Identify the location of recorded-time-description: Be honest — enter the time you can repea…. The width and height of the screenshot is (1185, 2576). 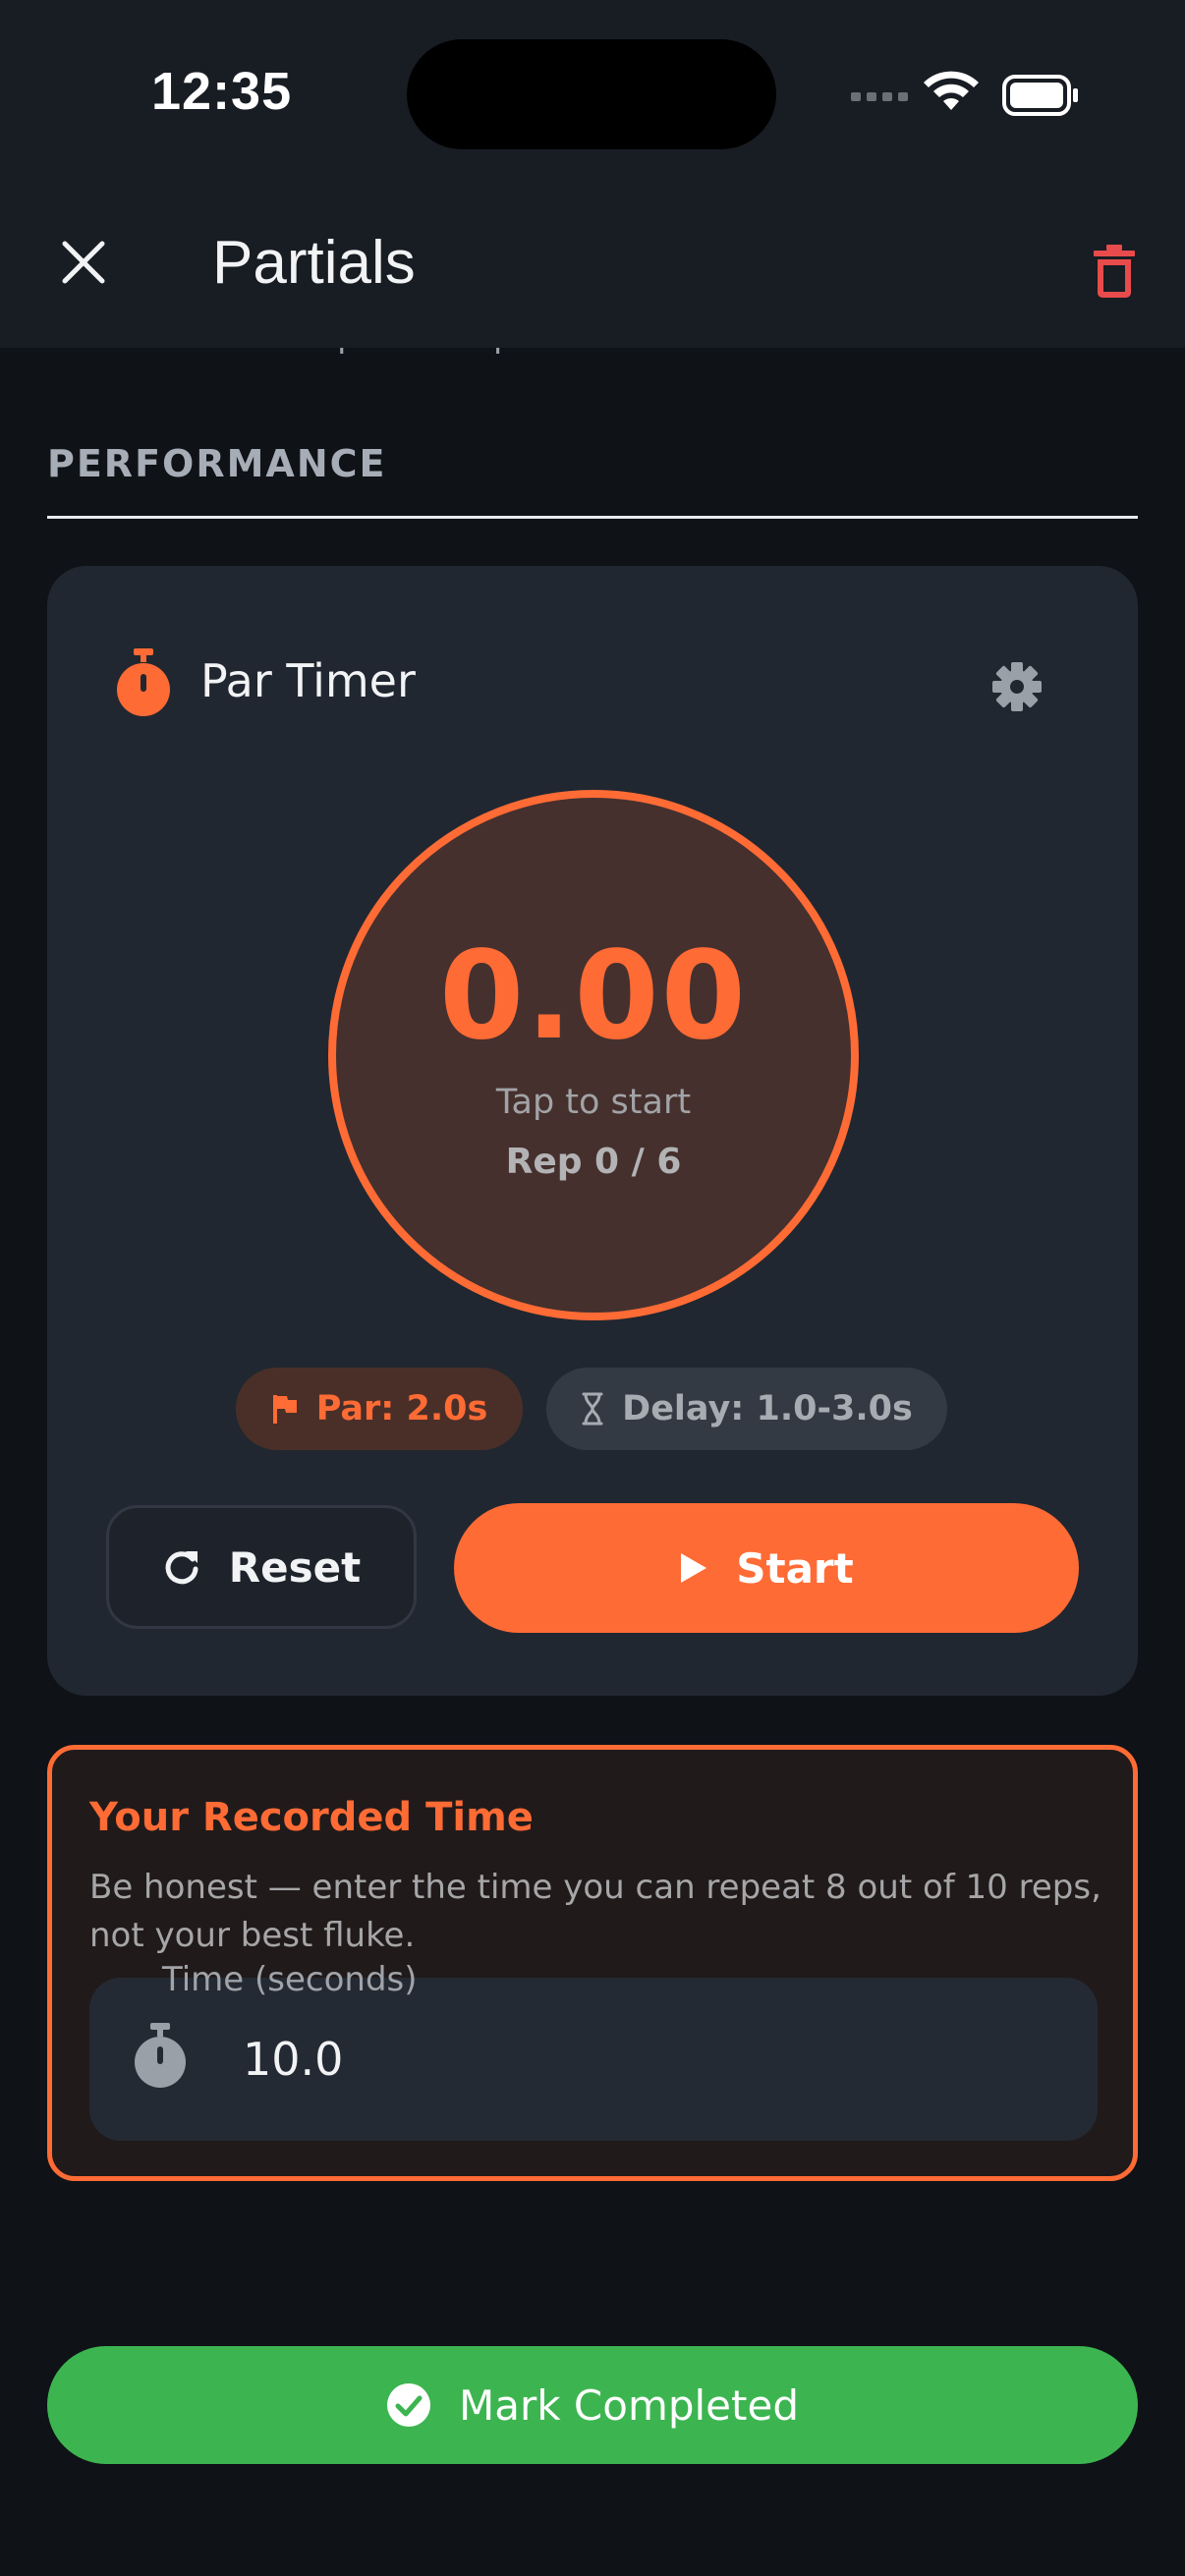
(595, 1911).